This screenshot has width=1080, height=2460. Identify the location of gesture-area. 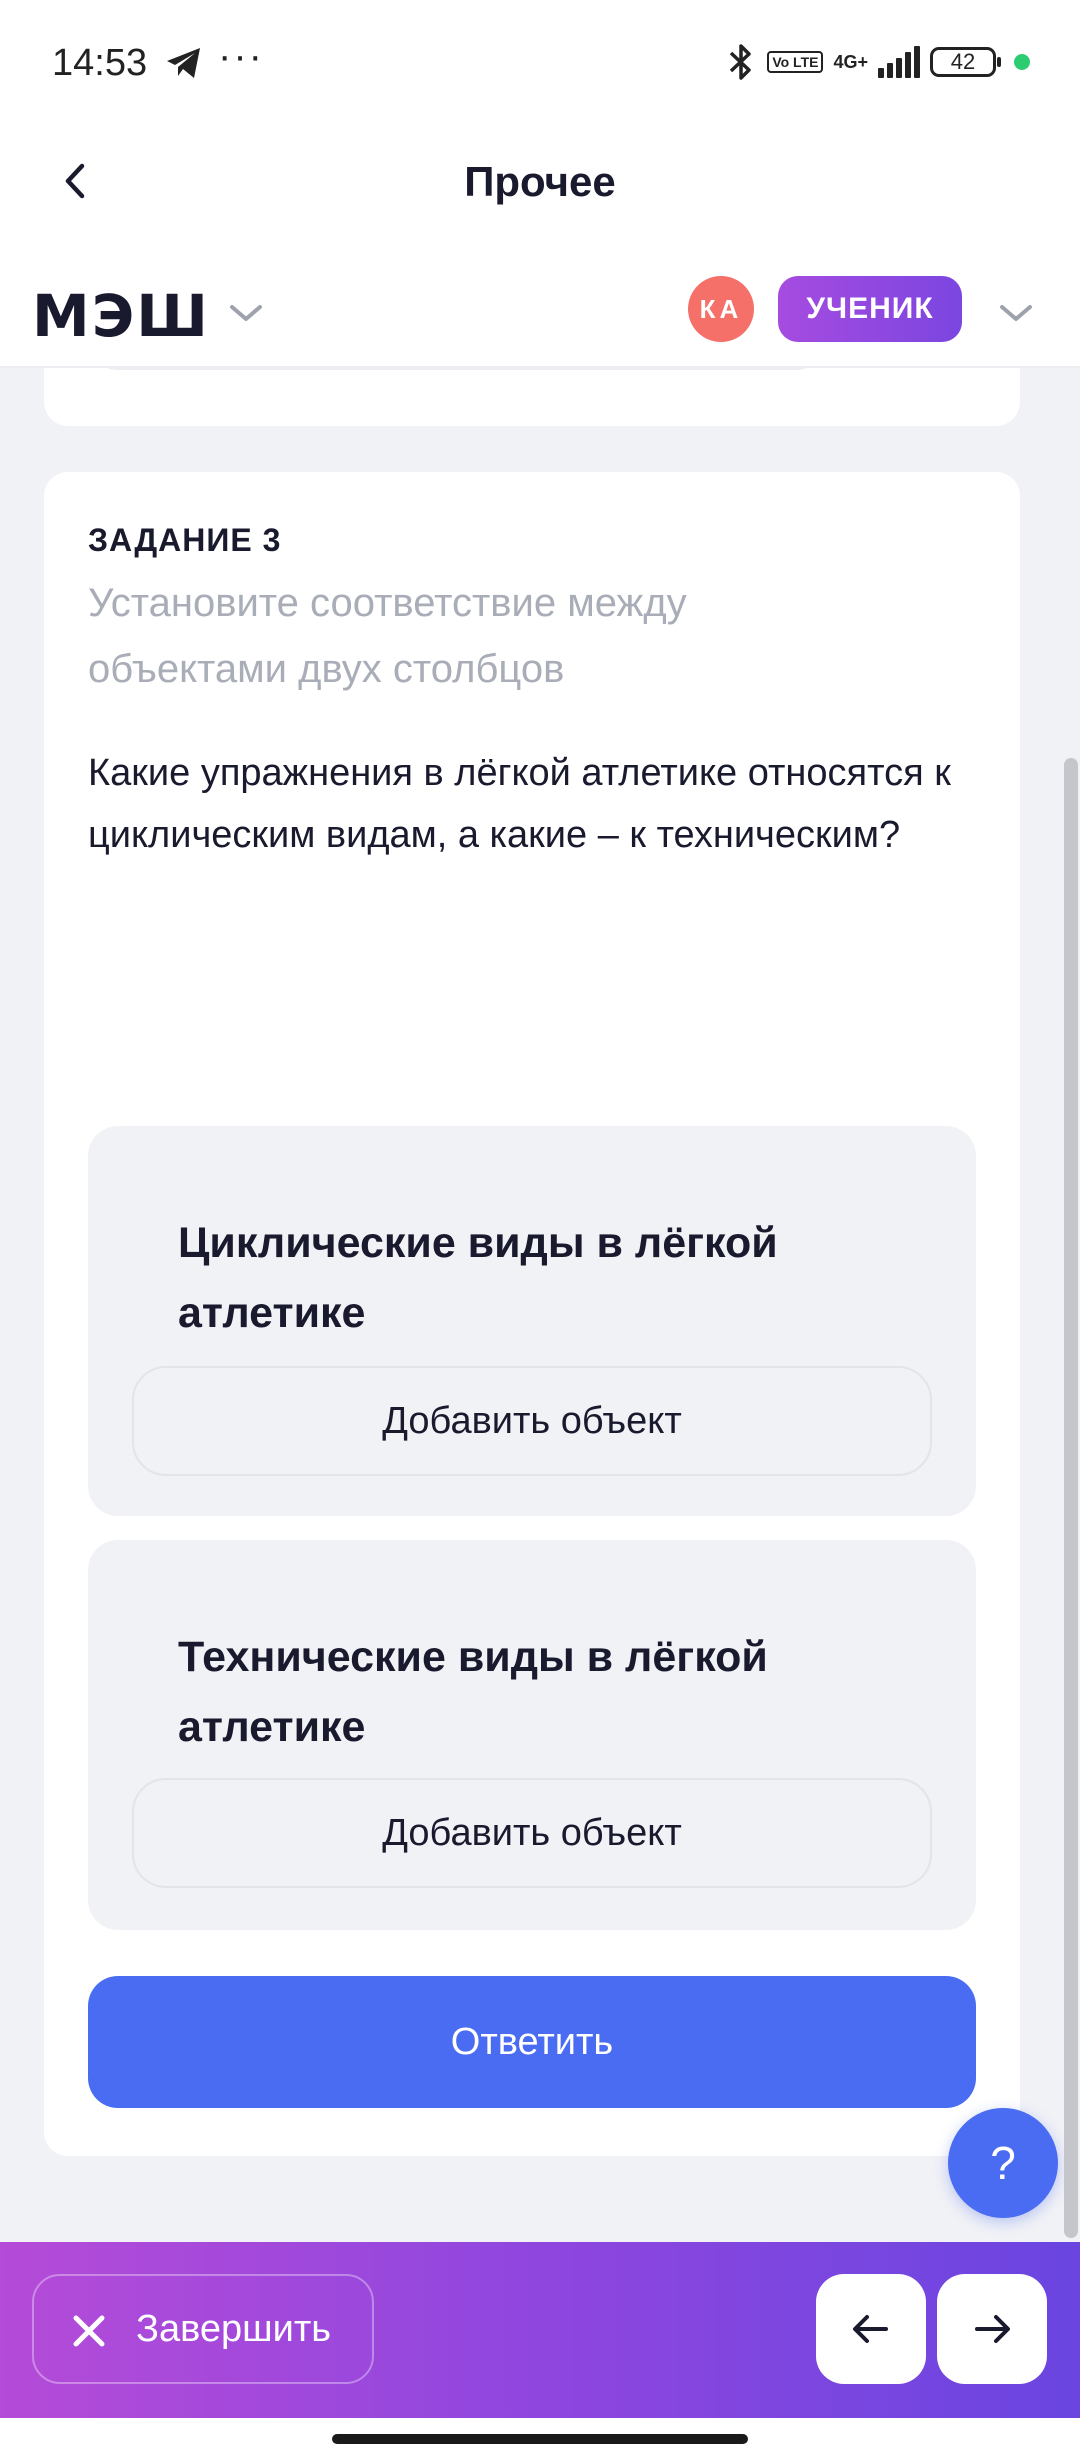
(540, 2439).